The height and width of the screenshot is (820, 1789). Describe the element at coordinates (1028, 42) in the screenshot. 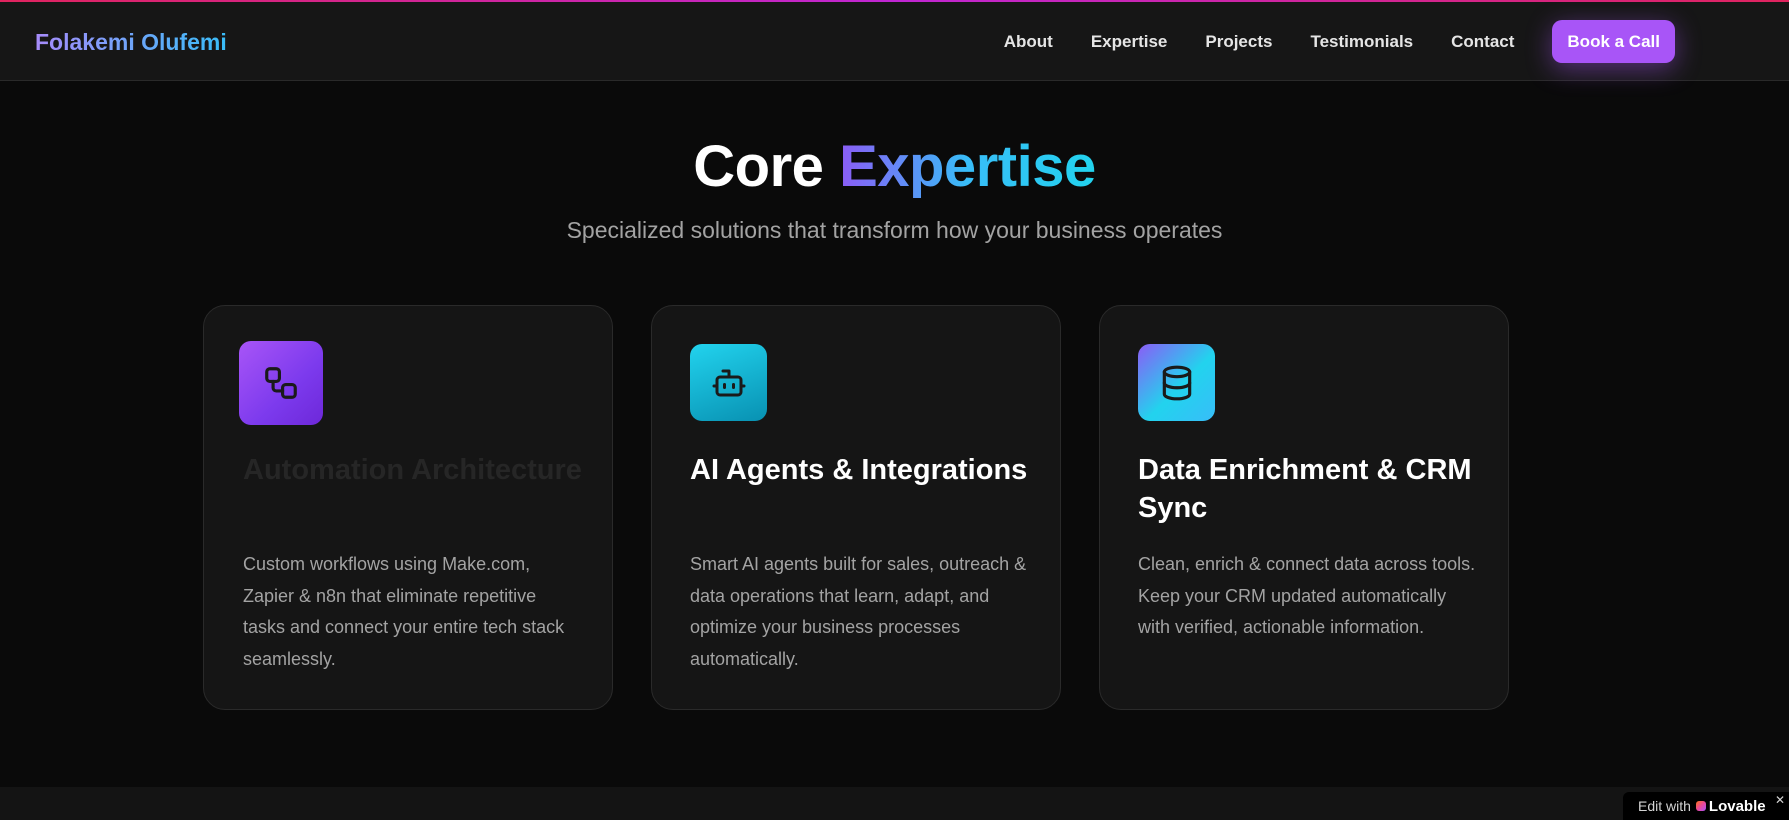

I see `nav-about: About` at that location.